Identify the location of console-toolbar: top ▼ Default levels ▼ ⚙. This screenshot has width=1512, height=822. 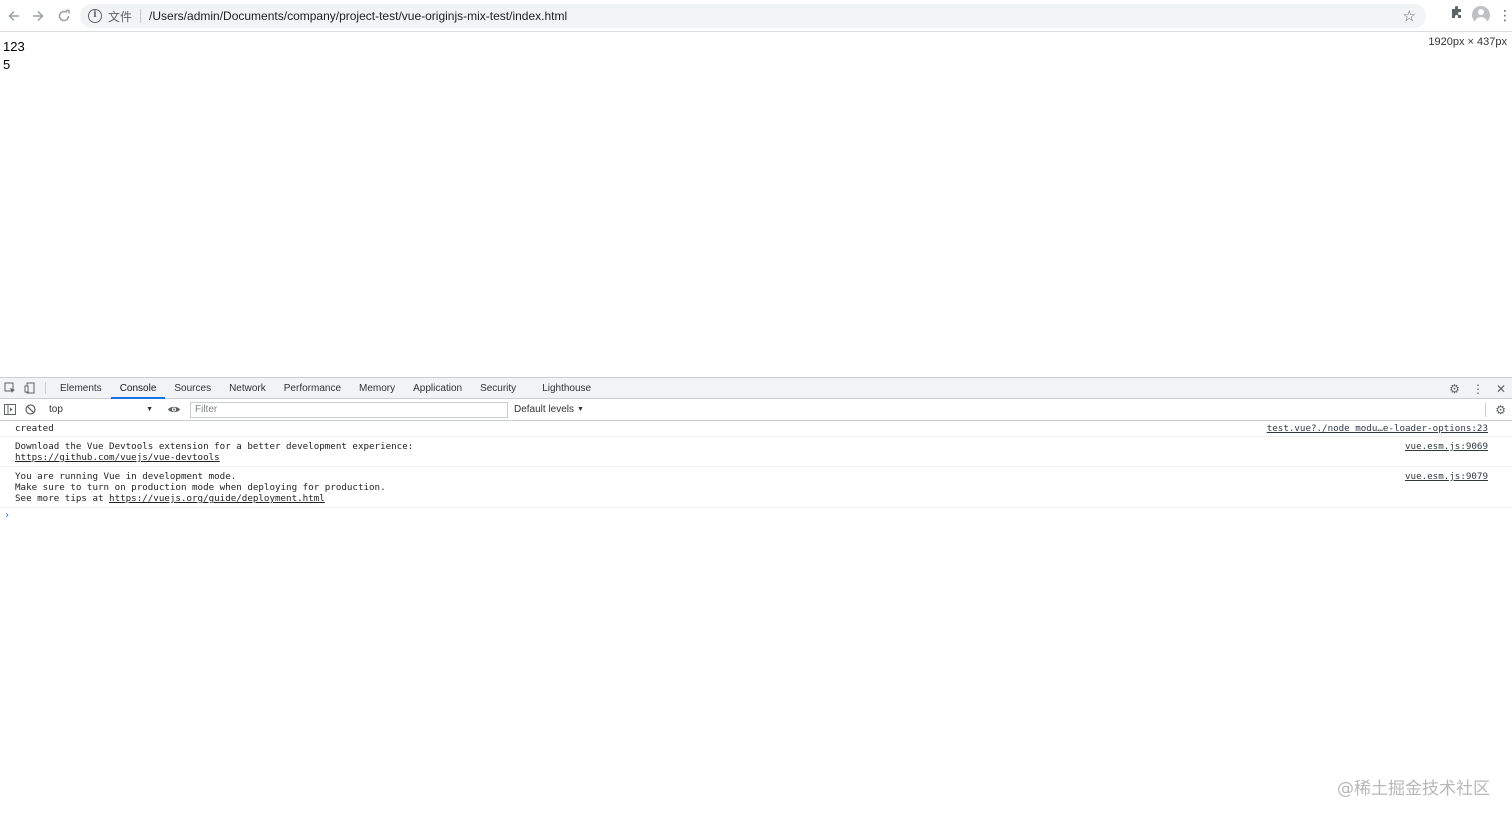
(756, 410).